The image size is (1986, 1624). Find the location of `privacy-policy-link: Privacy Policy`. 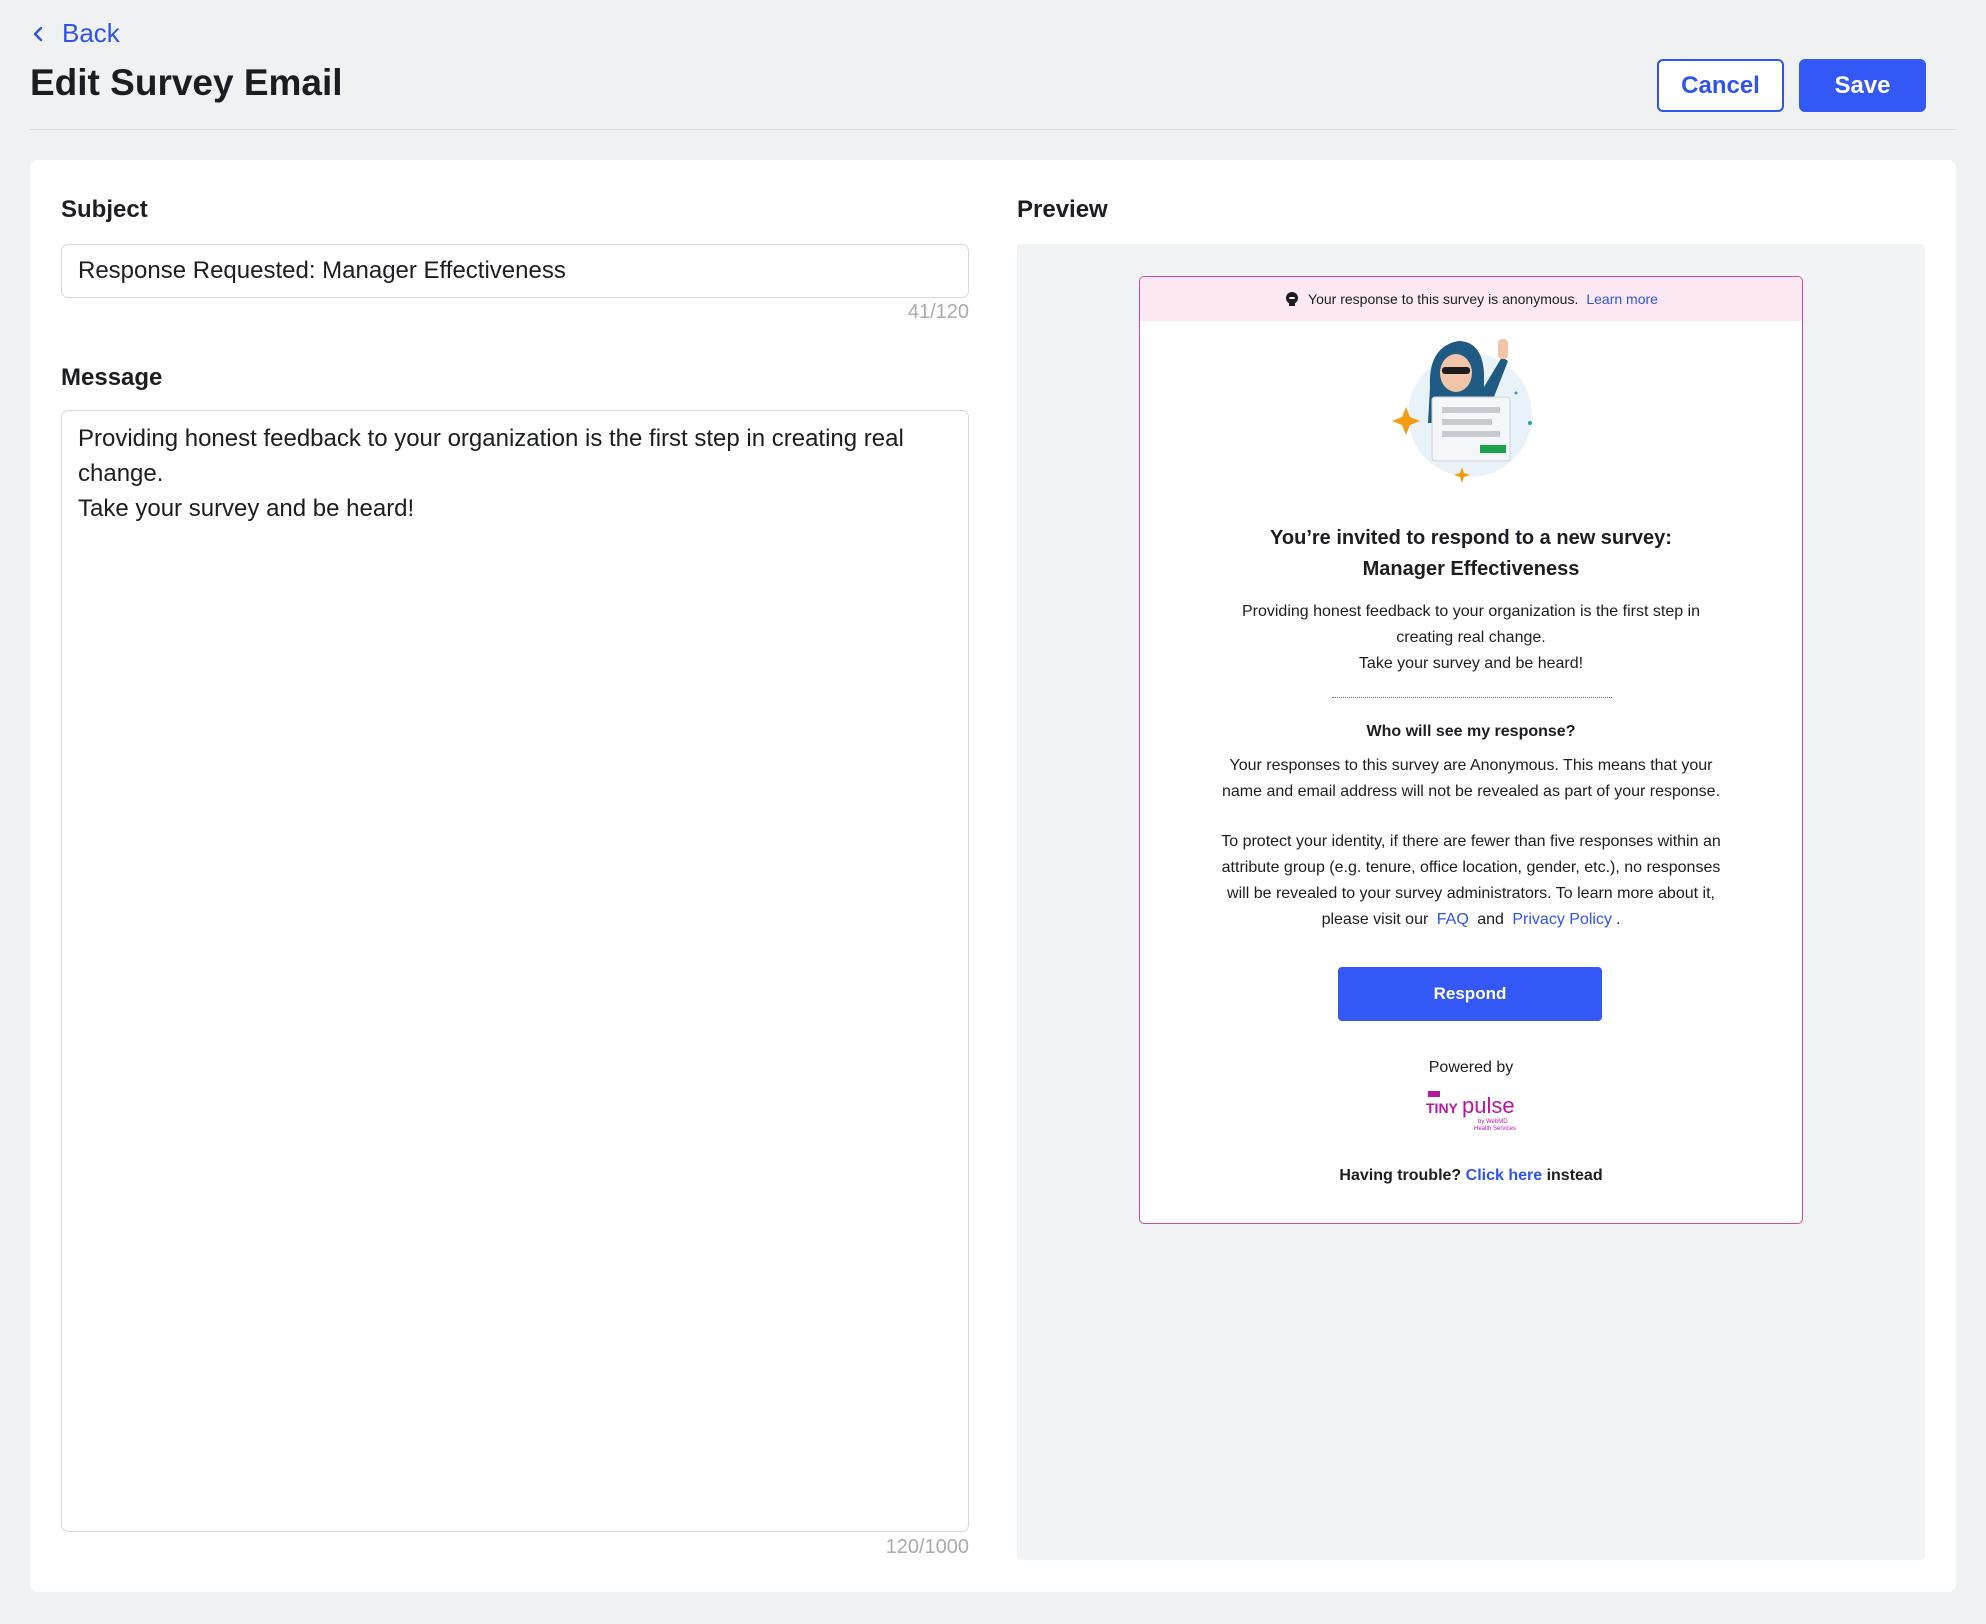

privacy-policy-link: Privacy Policy is located at coordinates (1562, 919).